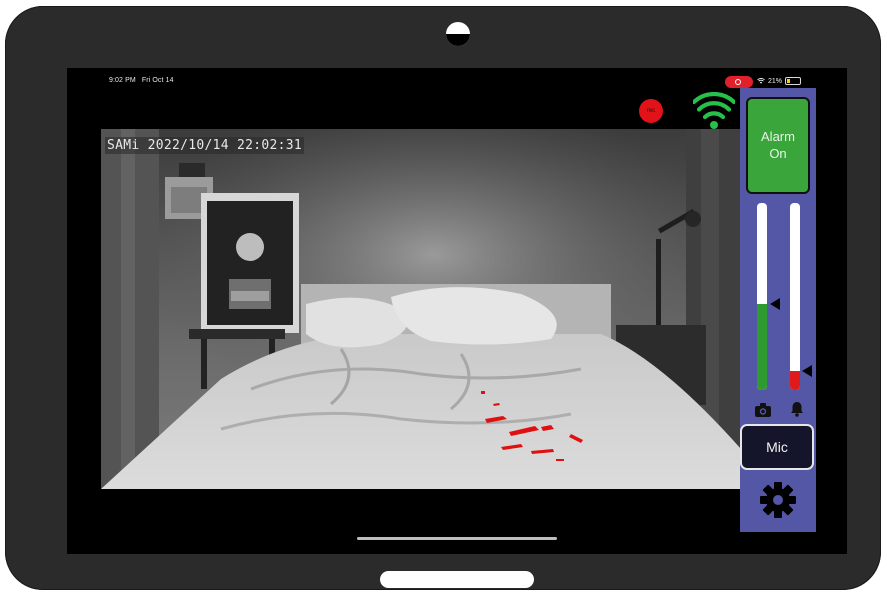 This screenshot has width=887, height=594. I want to click on front-camera, so click(458, 34).